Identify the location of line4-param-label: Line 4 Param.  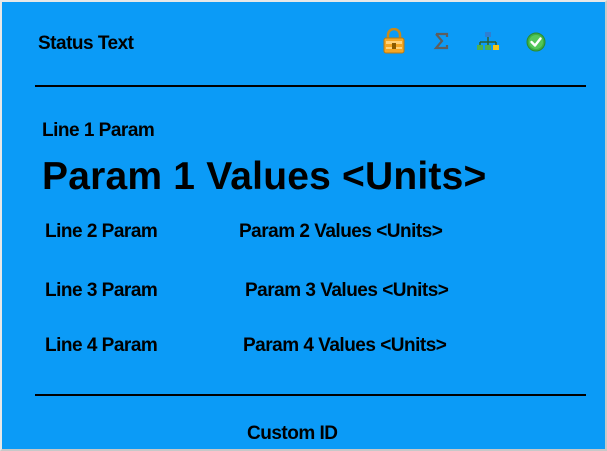
(101, 345).